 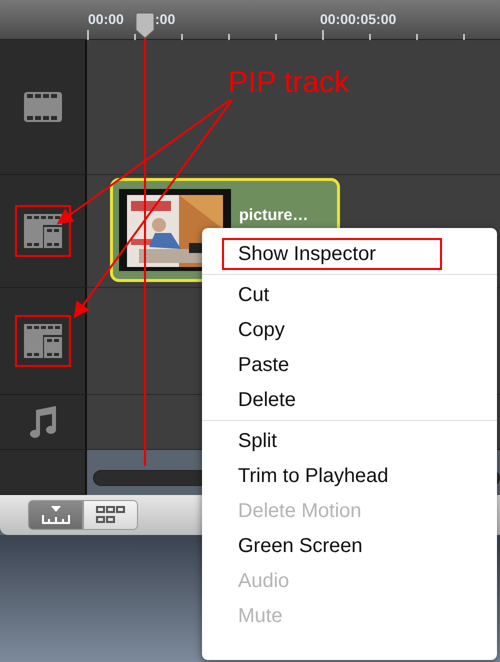 What do you see at coordinates (349, 441) in the screenshot?
I see `menu-item: Split` at bounding box center [349, 441].